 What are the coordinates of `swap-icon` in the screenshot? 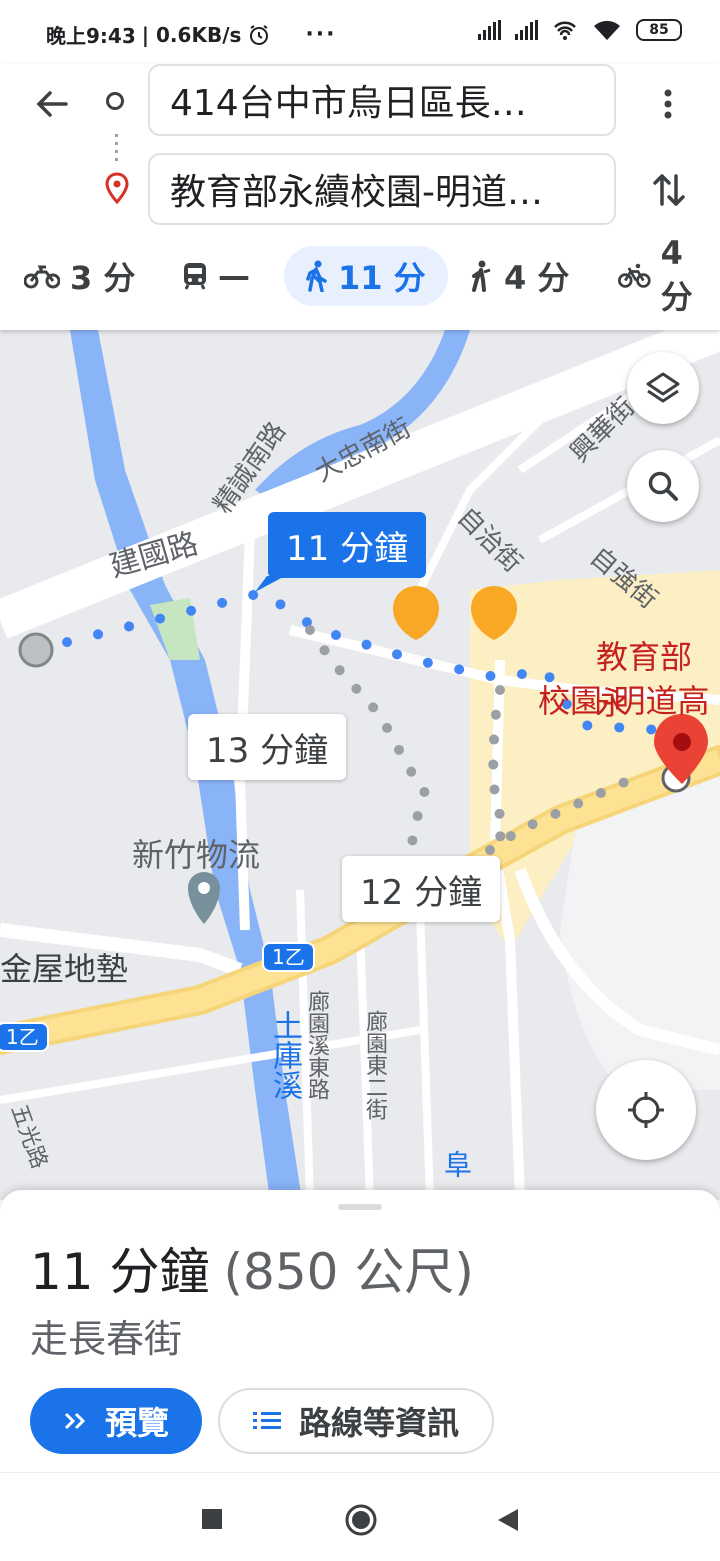 It's located at (669, 190).